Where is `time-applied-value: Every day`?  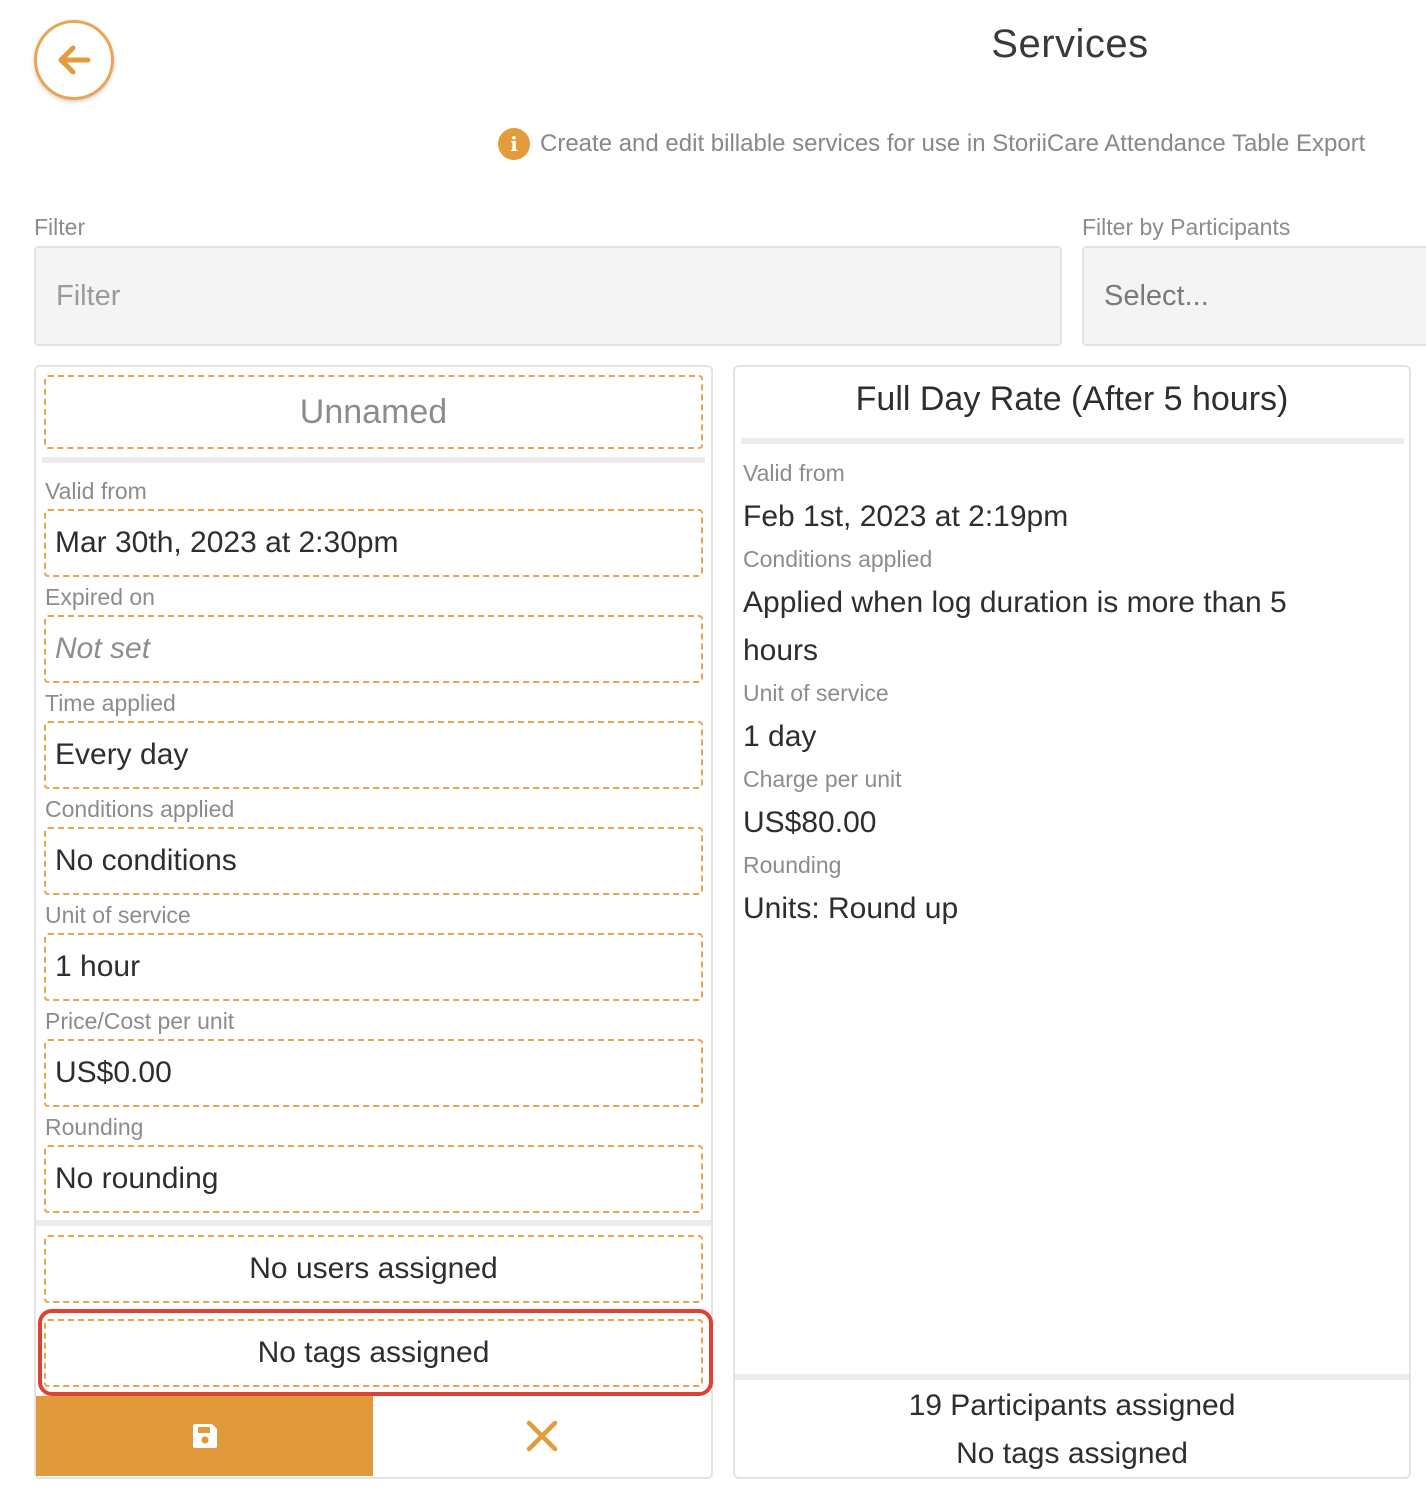
time-applied-value: Every day is located at coordinates (122, 754).